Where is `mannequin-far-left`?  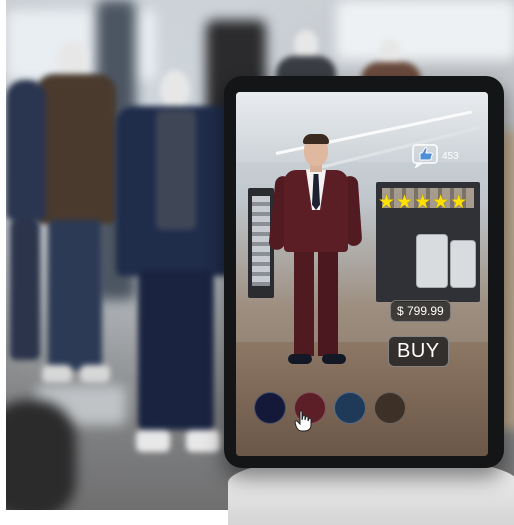
mannequin-far-left is located at coordinates (26, 220).